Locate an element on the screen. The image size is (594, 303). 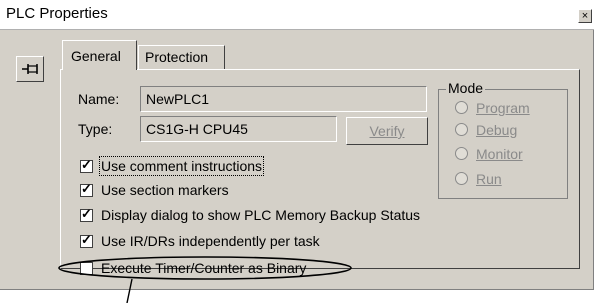
annotation-pointer-line is located at coordinates (129, 290).